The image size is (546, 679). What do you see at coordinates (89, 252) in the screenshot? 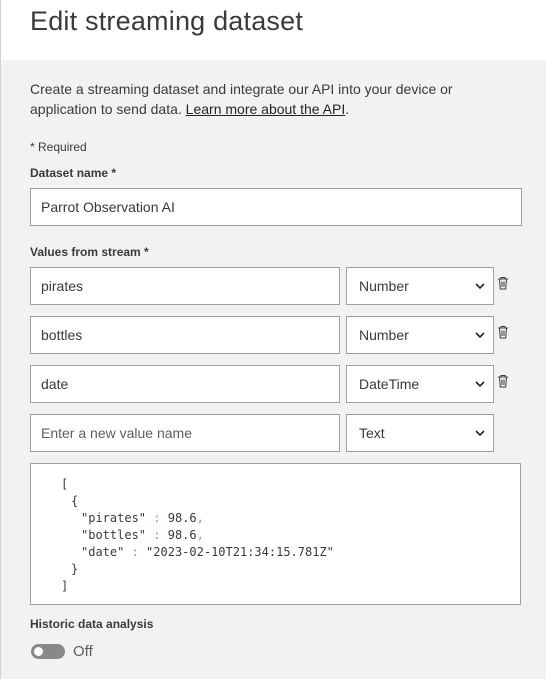
I see `values-label: Values from stream *` at bounding box center [89, 252].